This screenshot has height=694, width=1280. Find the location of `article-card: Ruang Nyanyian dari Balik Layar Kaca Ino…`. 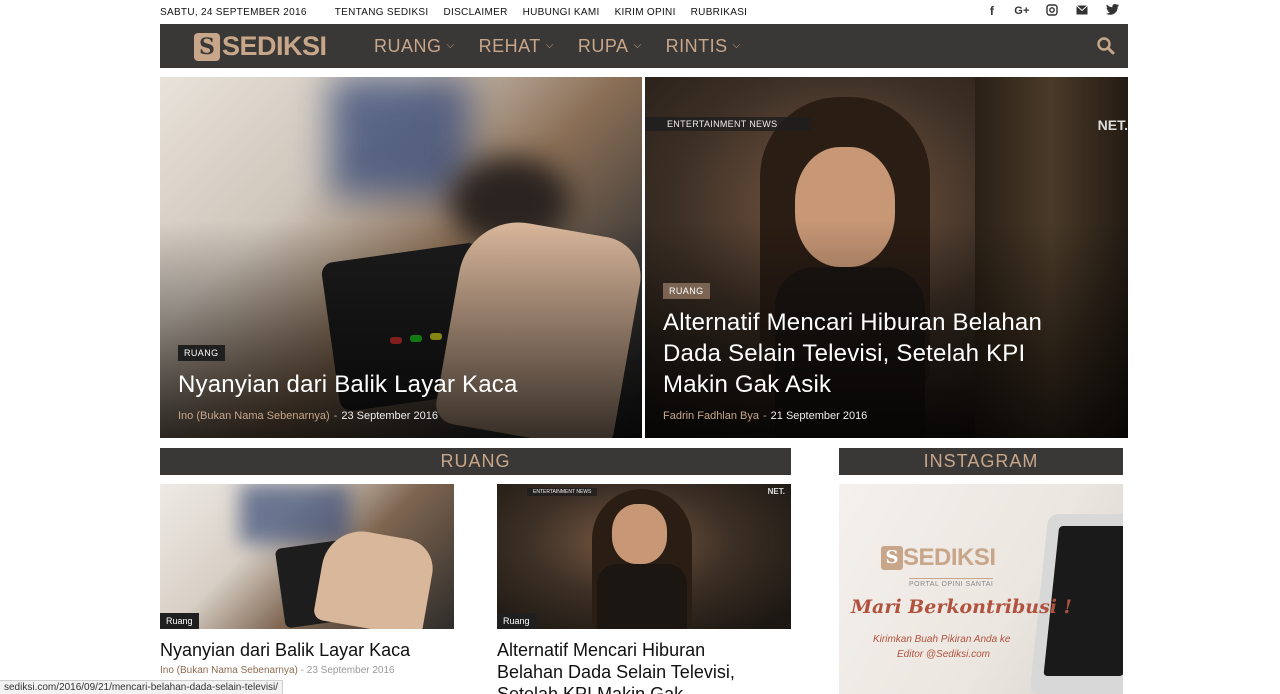

article-card: Ruang Nyanyian dari Balik Layar Kaca Ino… is located at coordinates (307, 580).